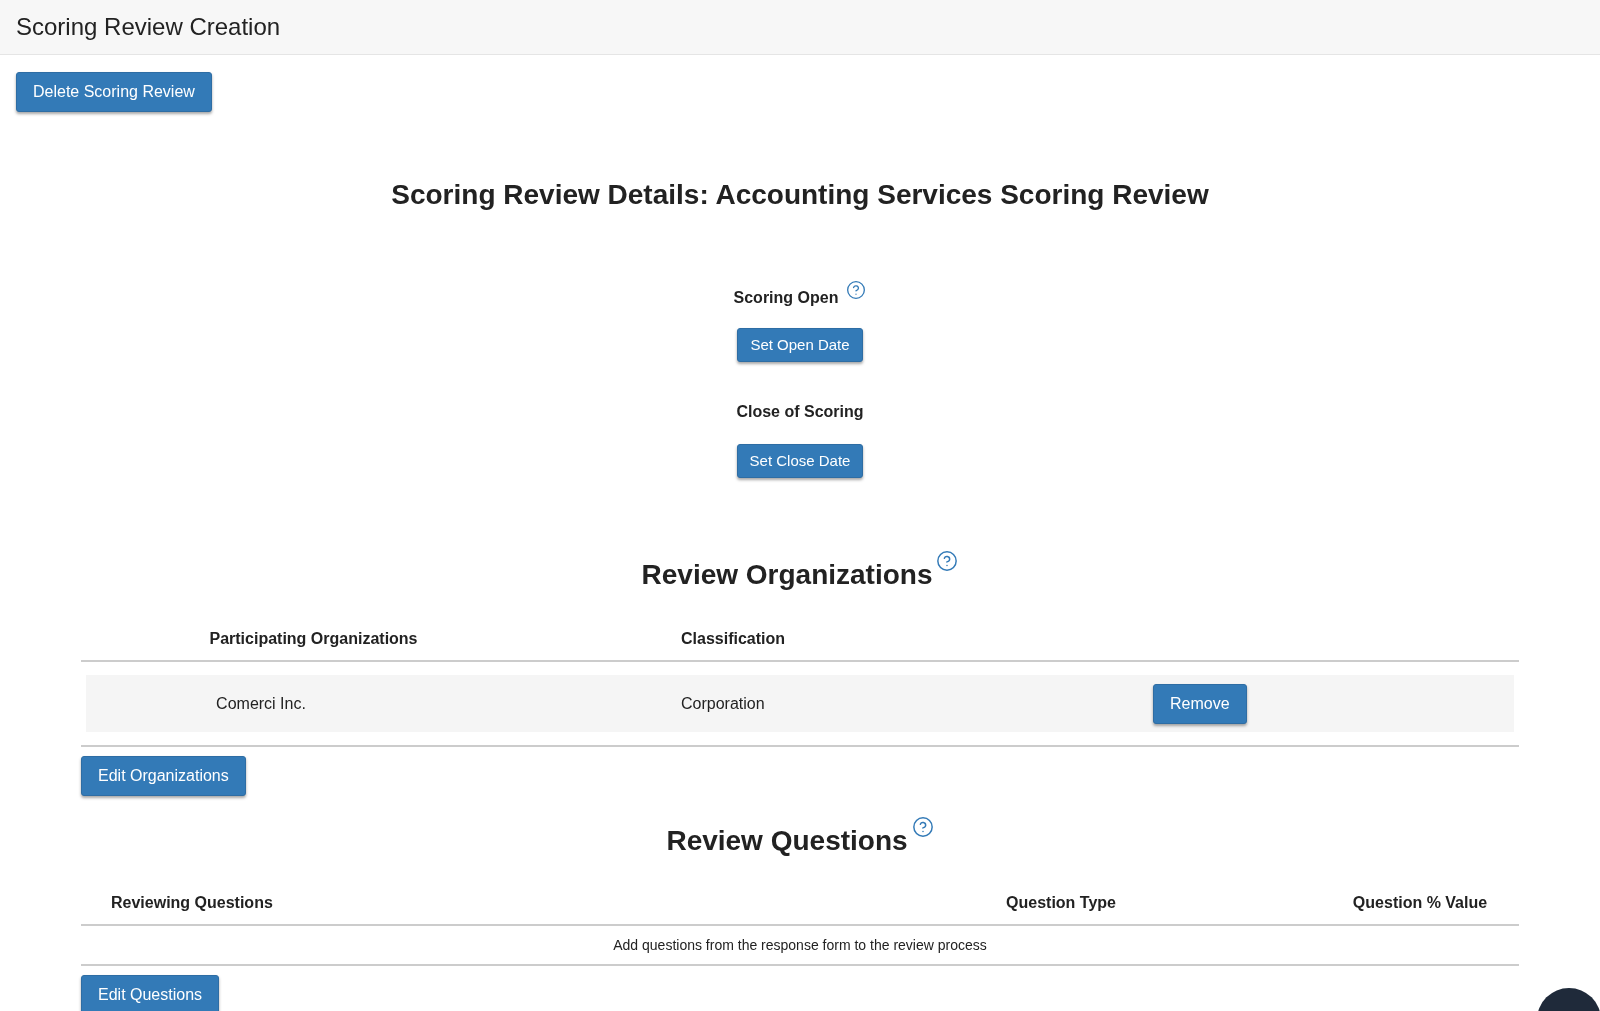  Describe the element at coordinates (148, 27) in the screenshot. I see `page-title: Scoring Review Creation` at that location.